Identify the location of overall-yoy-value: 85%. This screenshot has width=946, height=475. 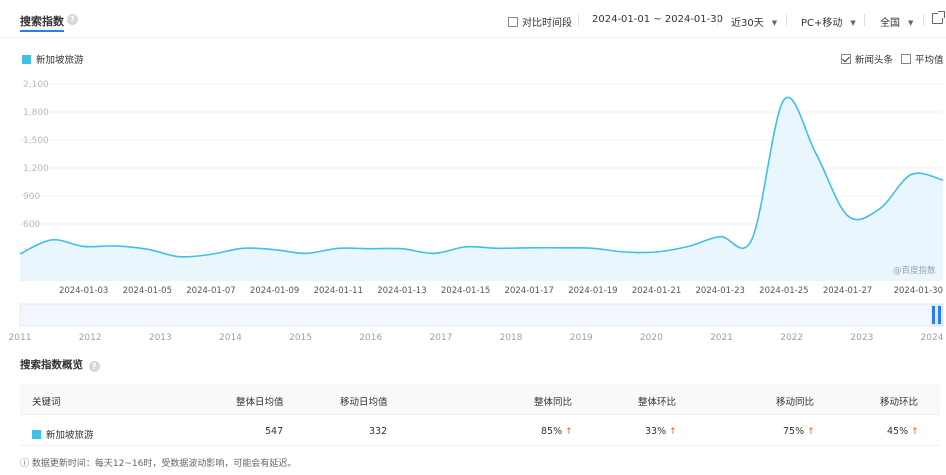
(552, 431).